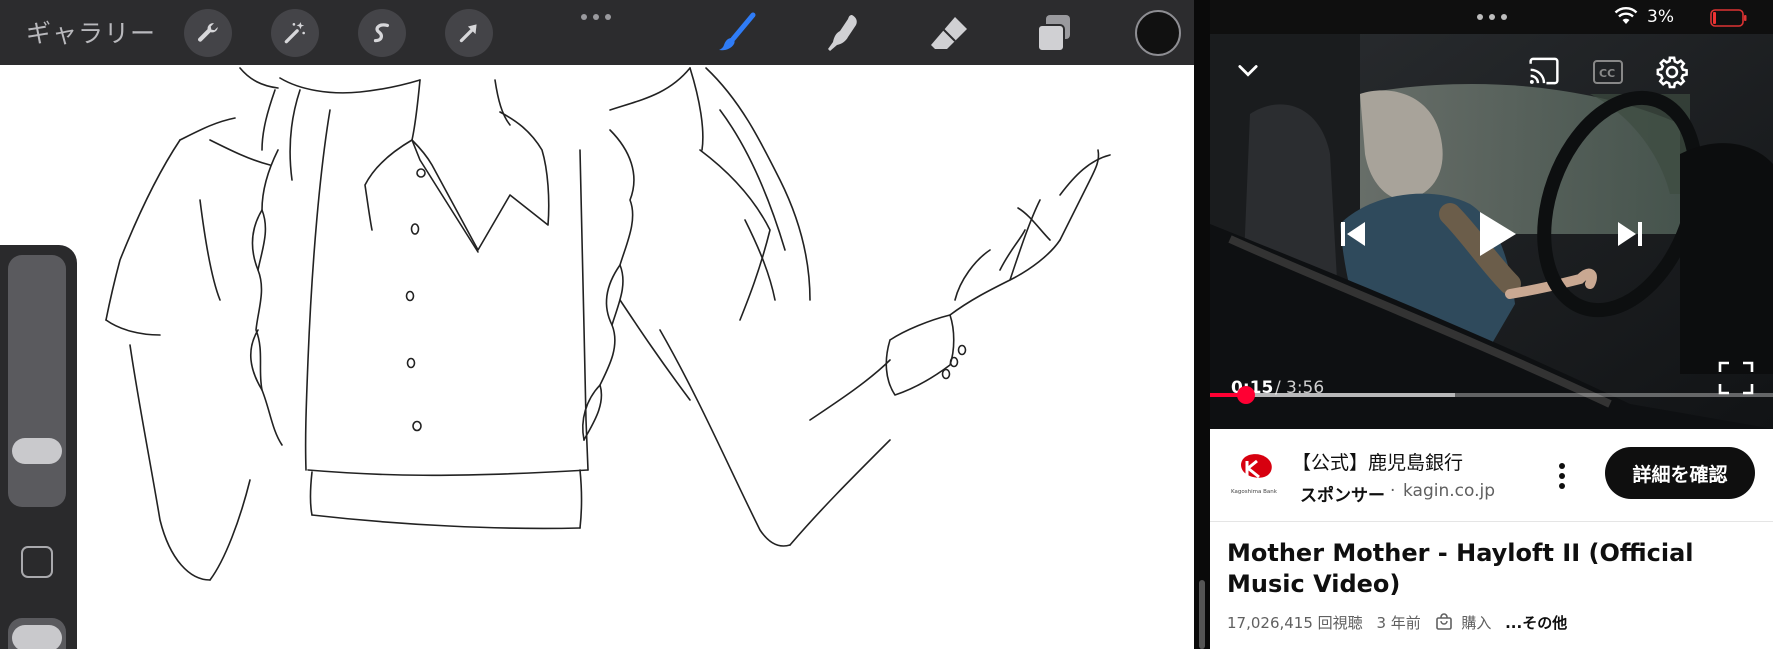  I want to click on brush-size-slider, so click(37, 381).